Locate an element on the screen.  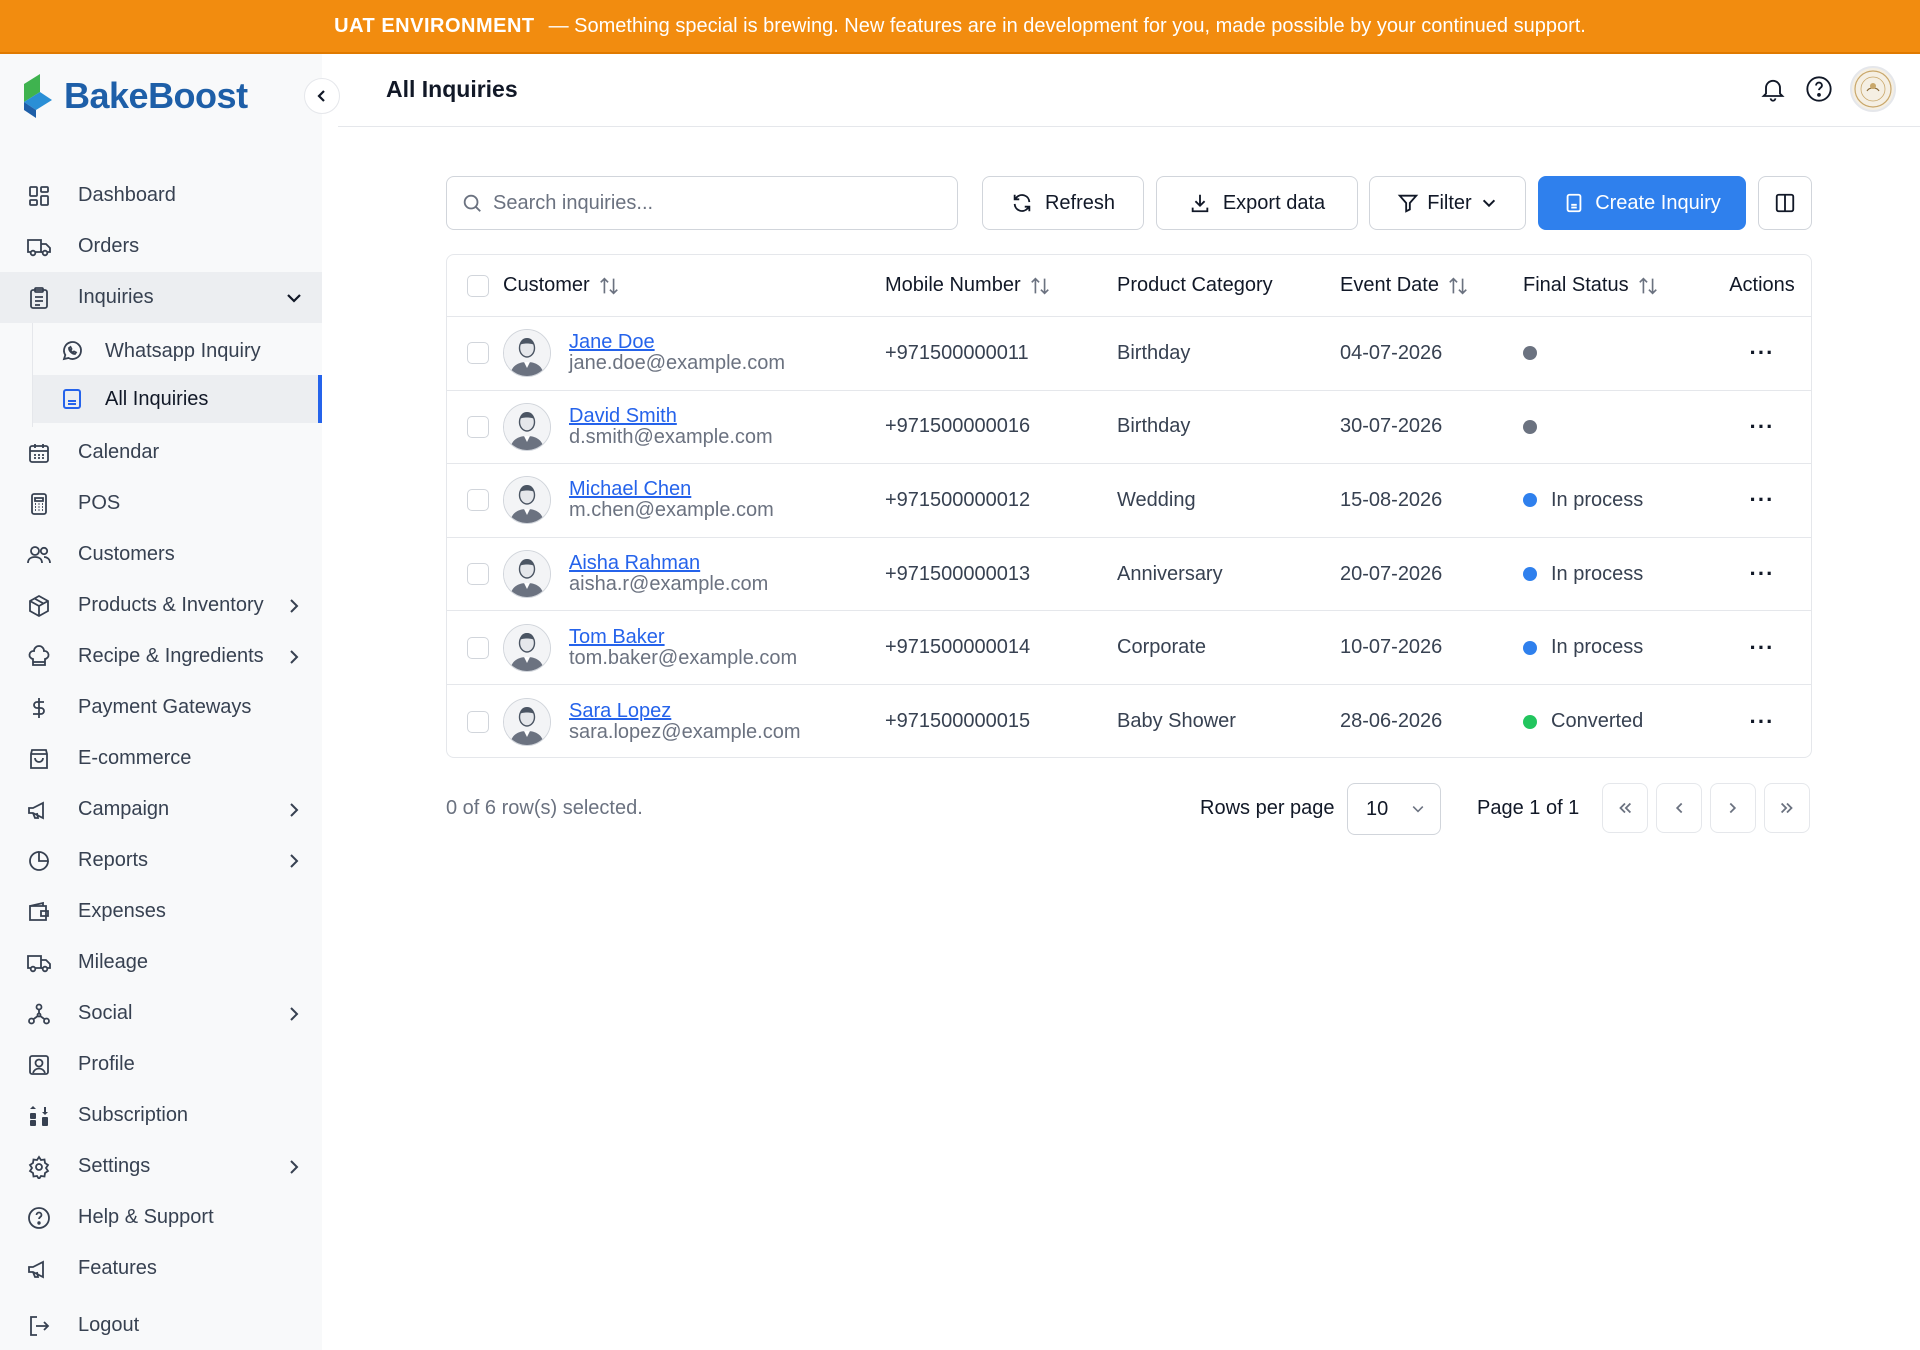
column-actions: Actions is located at coordinates (1762, 285).